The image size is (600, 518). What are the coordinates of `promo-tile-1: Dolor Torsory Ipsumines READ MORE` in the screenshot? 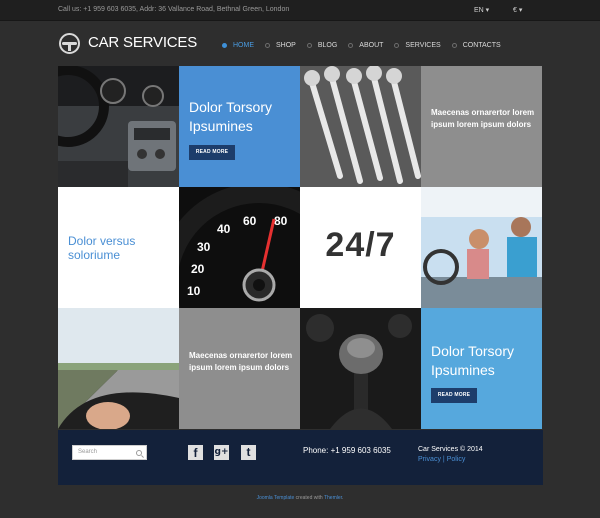 It's located at (239, 126).